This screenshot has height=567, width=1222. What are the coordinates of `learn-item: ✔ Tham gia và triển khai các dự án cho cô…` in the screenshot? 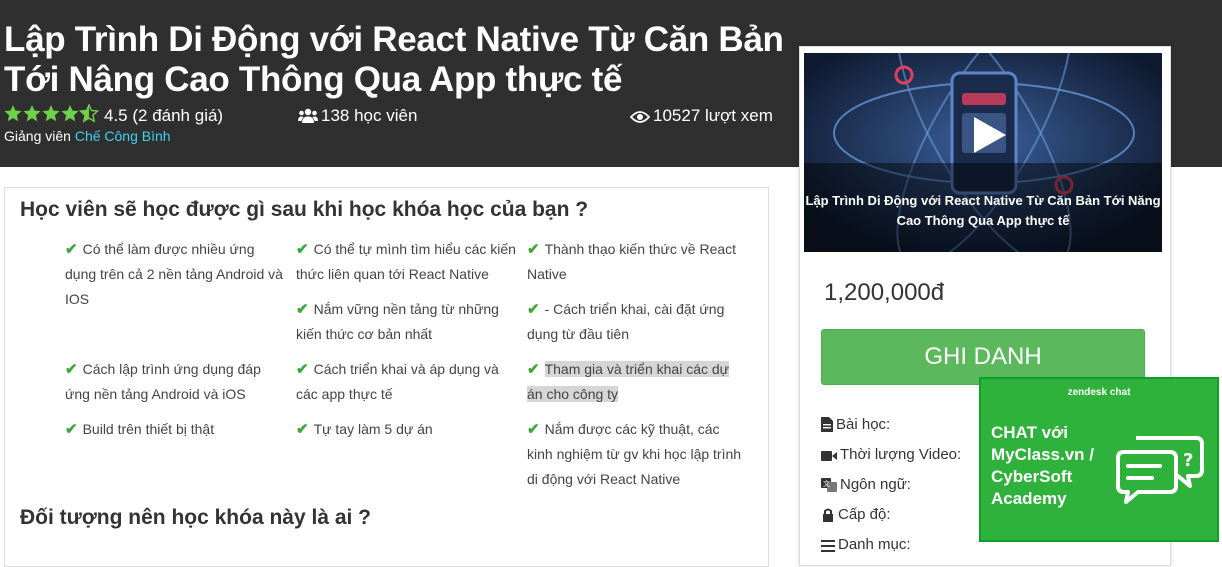 It's located at (641, 382).